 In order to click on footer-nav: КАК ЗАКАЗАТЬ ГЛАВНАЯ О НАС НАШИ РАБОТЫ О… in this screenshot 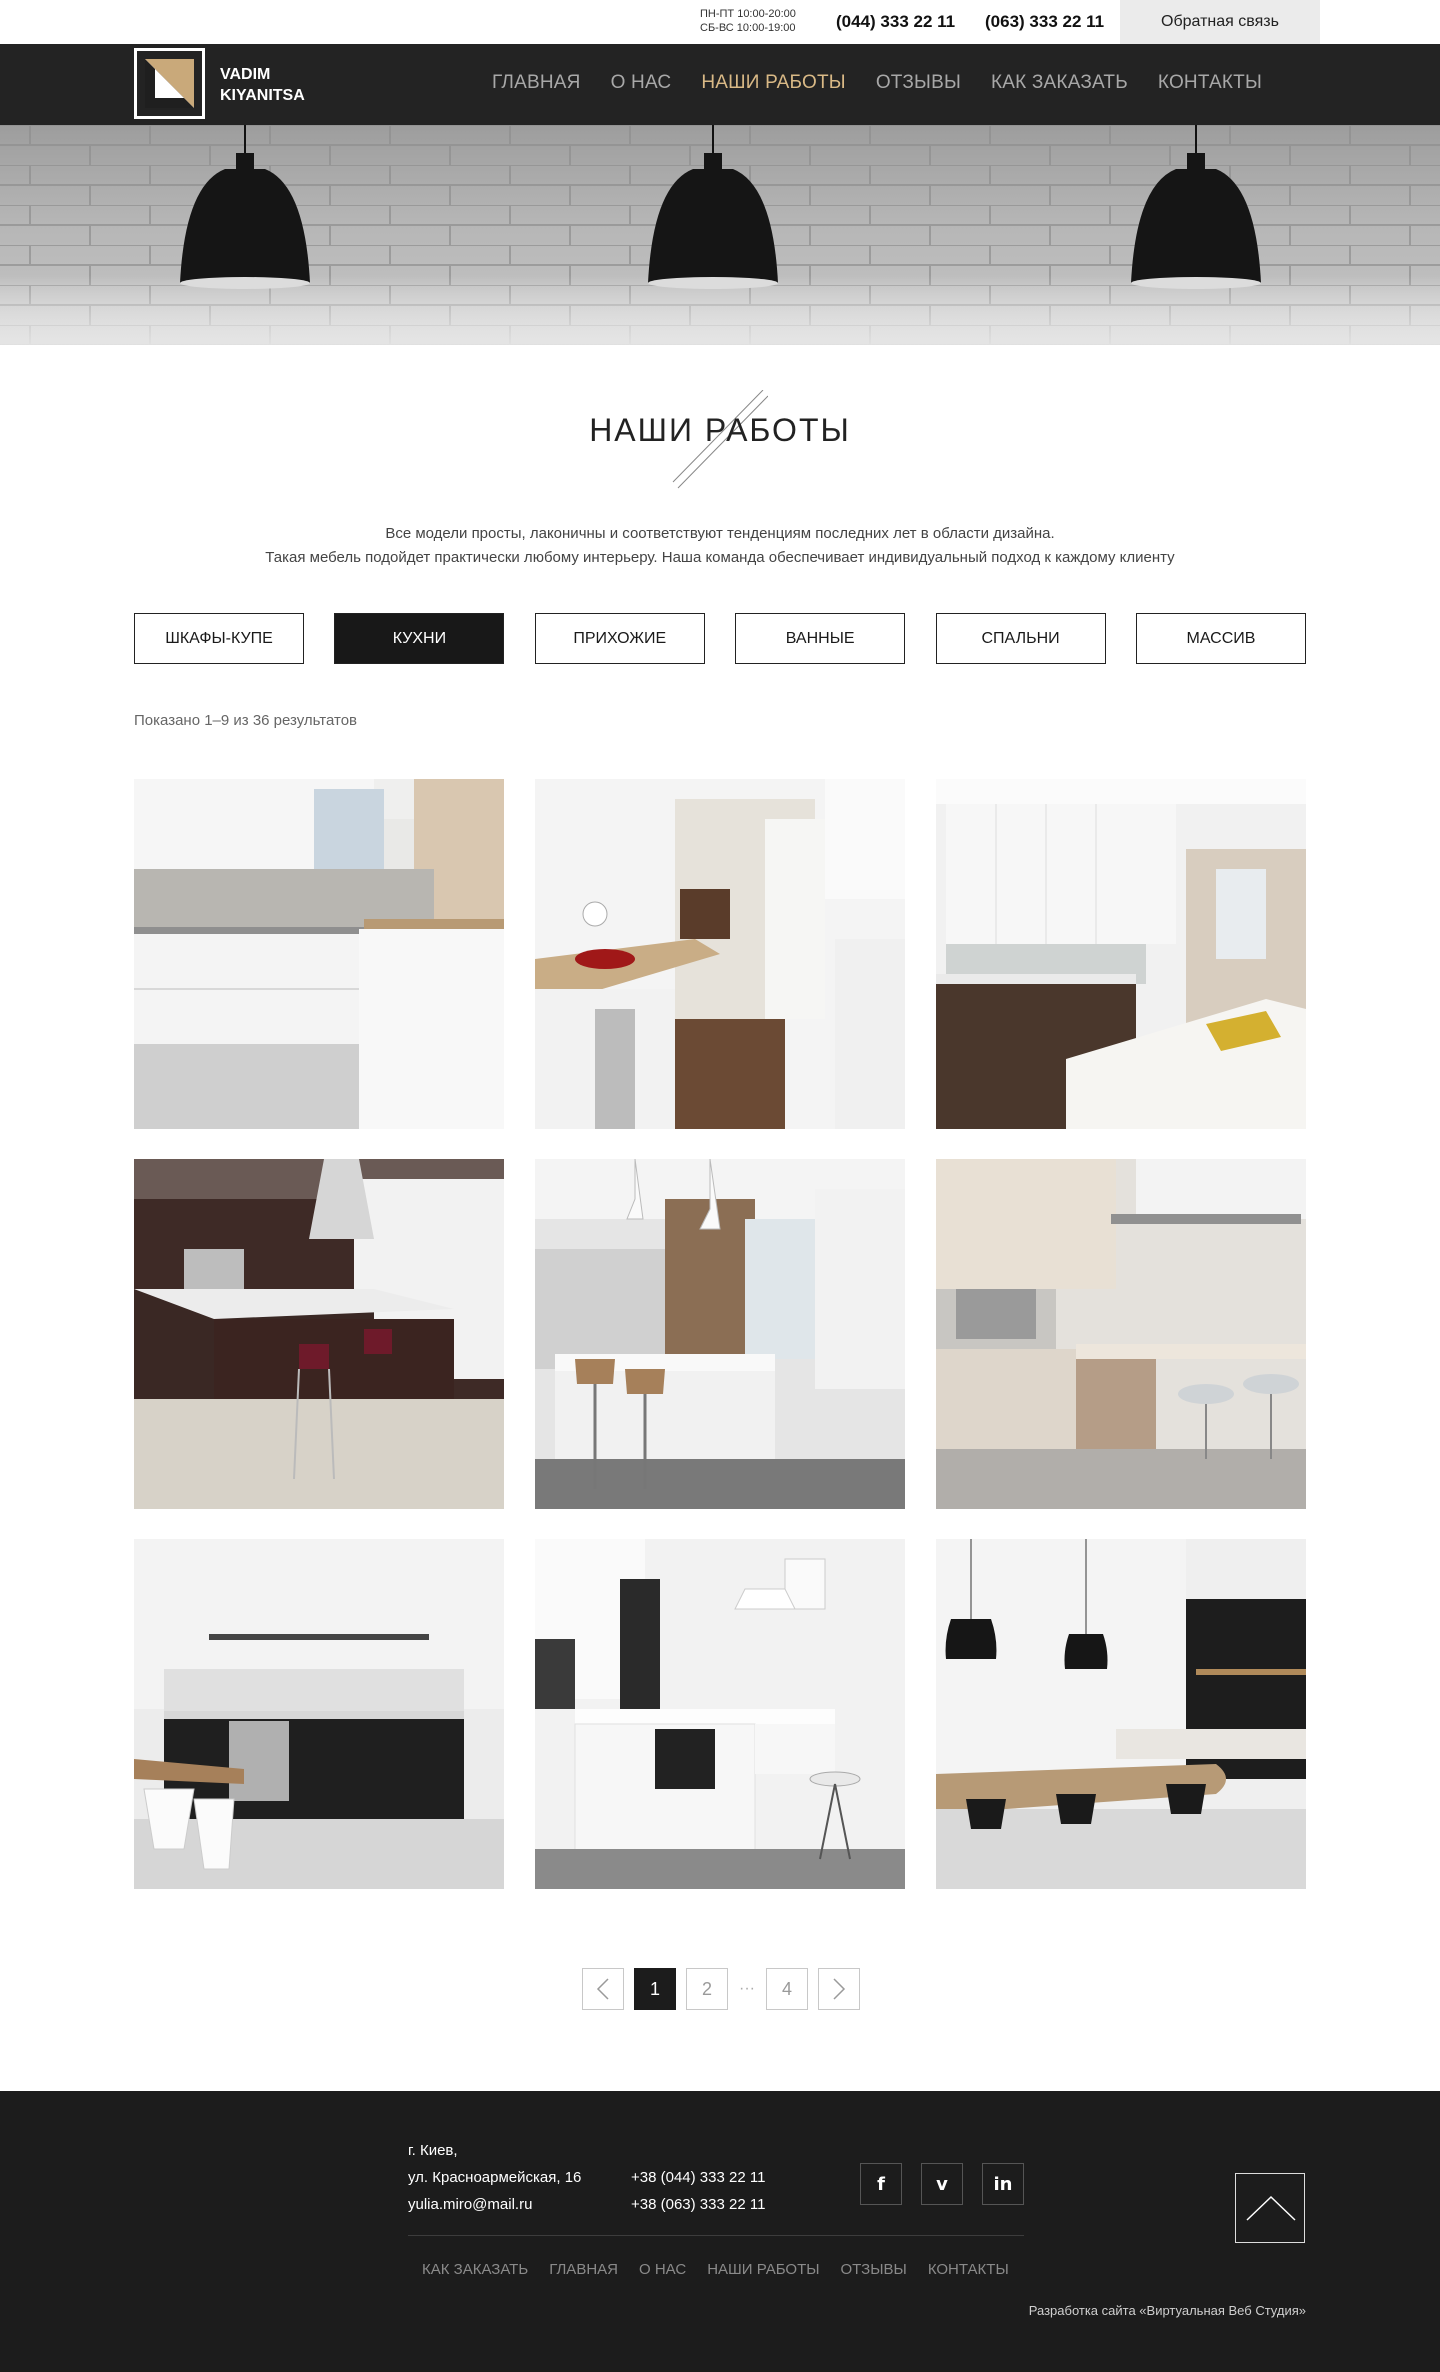, I will do `click(726, 2269)`.